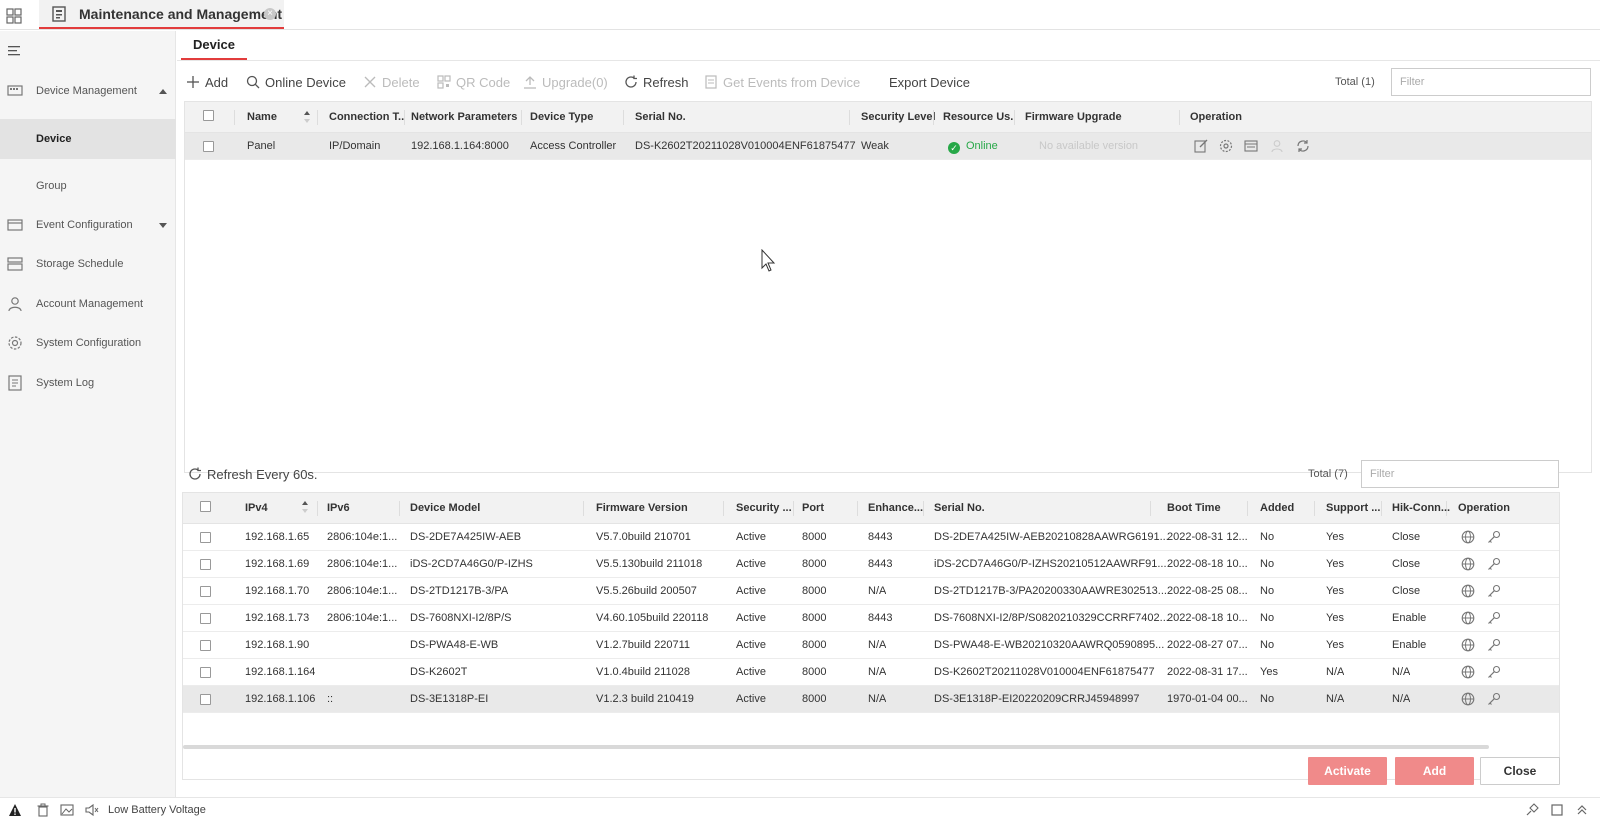 The height and width of the screenshot is (837, 1600). I want to click on horizontal-scrollbar, so click(836, 747).